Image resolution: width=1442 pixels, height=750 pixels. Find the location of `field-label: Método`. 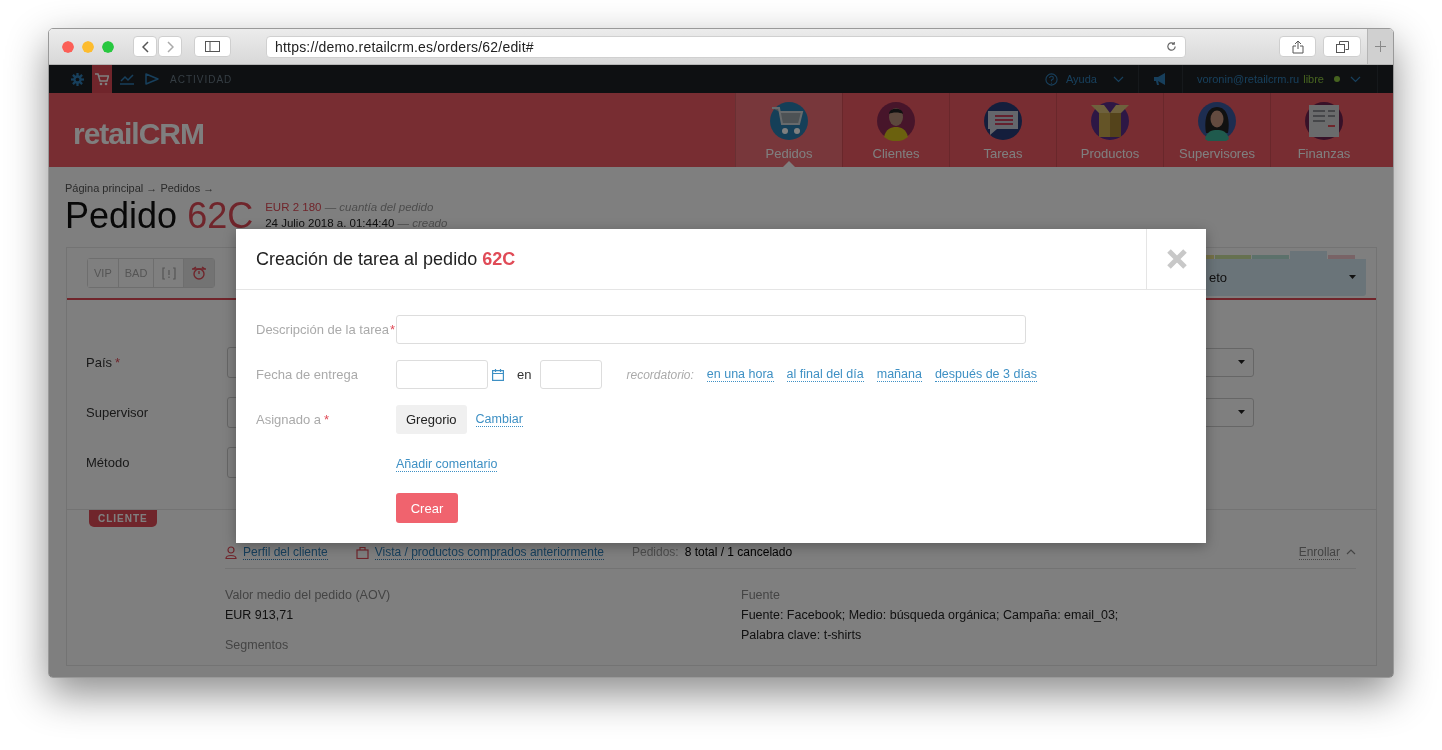

field-label: Método is located at coordinates (108, 462).